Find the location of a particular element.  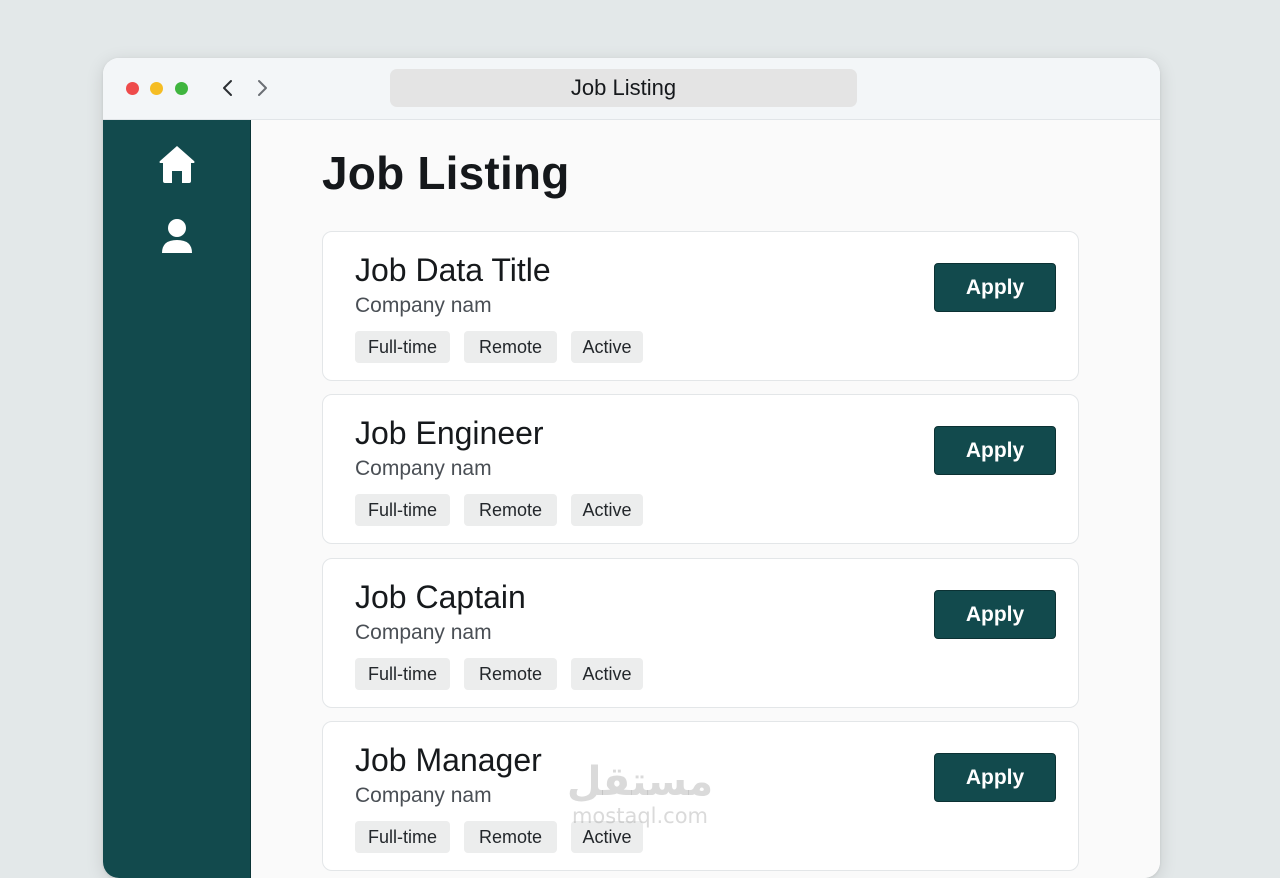

back-button is located at coordinates (228, 88).